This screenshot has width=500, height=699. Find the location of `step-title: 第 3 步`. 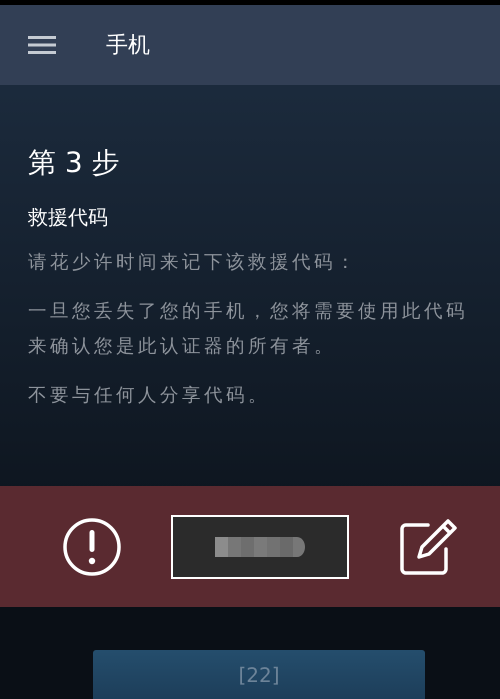

step-title: 第 3 步 is located at coordinates (74, 163).